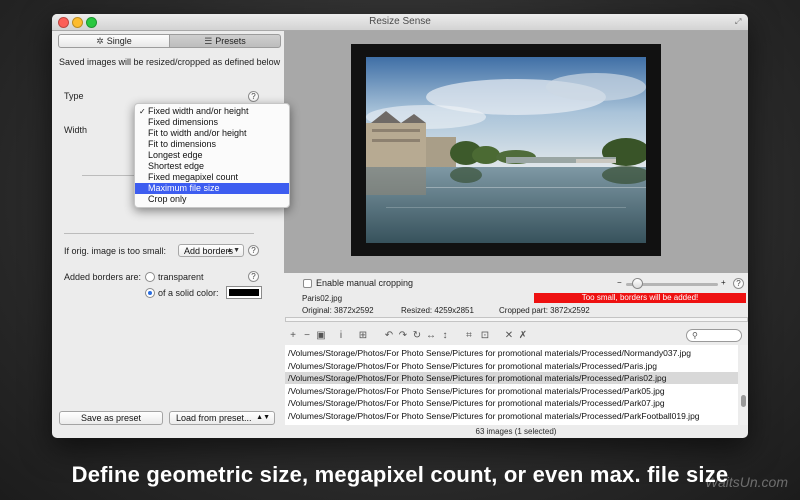  Describe the element at coordinates (322, 298) in the screenshot. I see `preview-filename: Paris02.jpg` at that location.